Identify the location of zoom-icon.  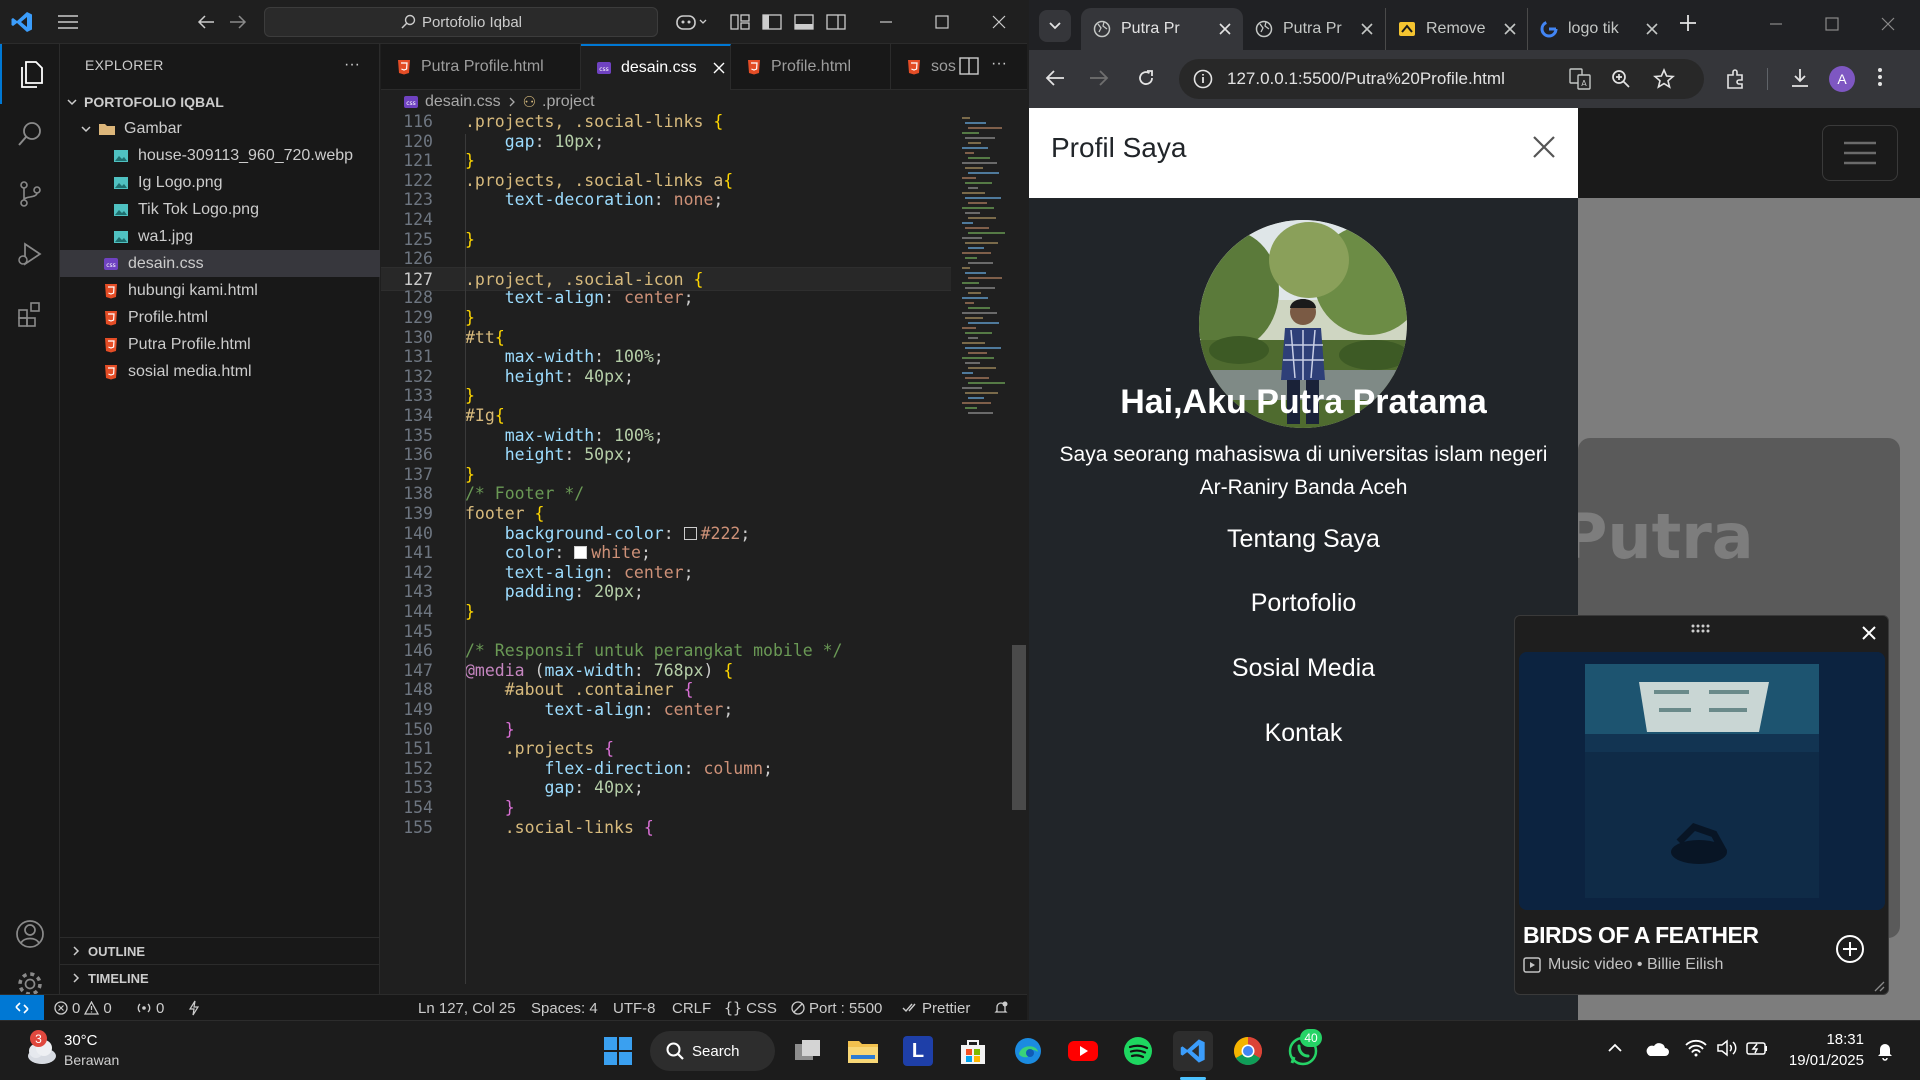
(1621, 79).